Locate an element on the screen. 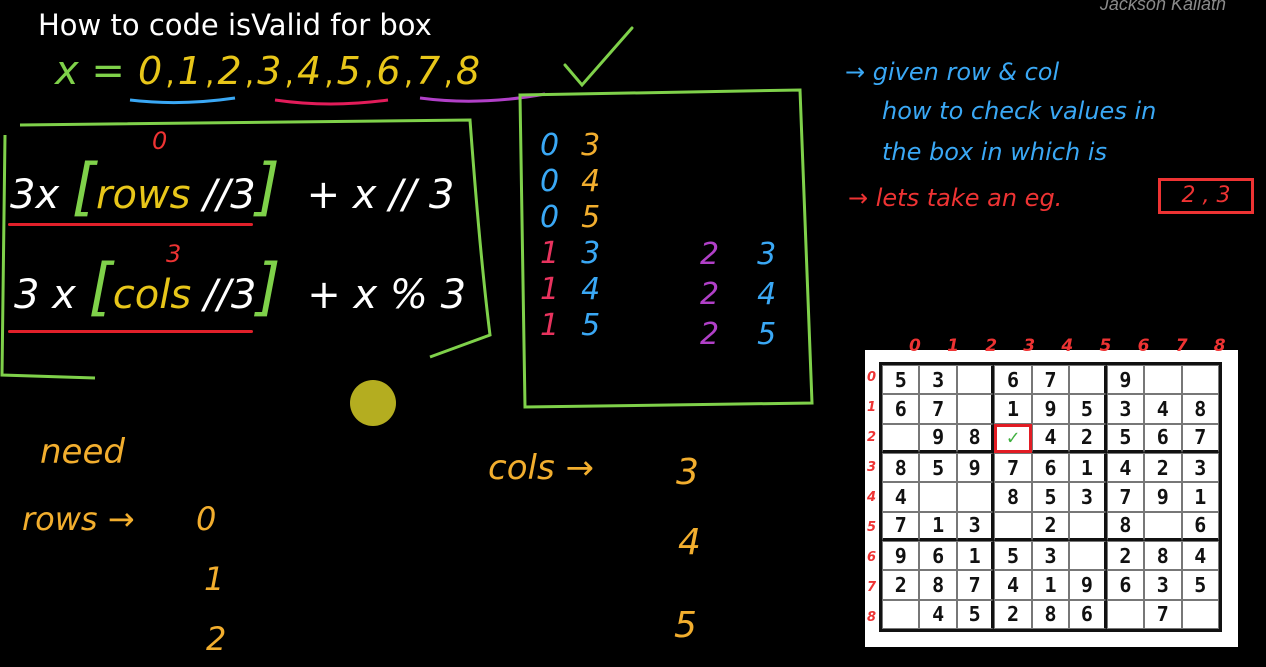 This screenshot has height=667, width=1266. need-rows-label: rows → is located at coordinates (78, 519).